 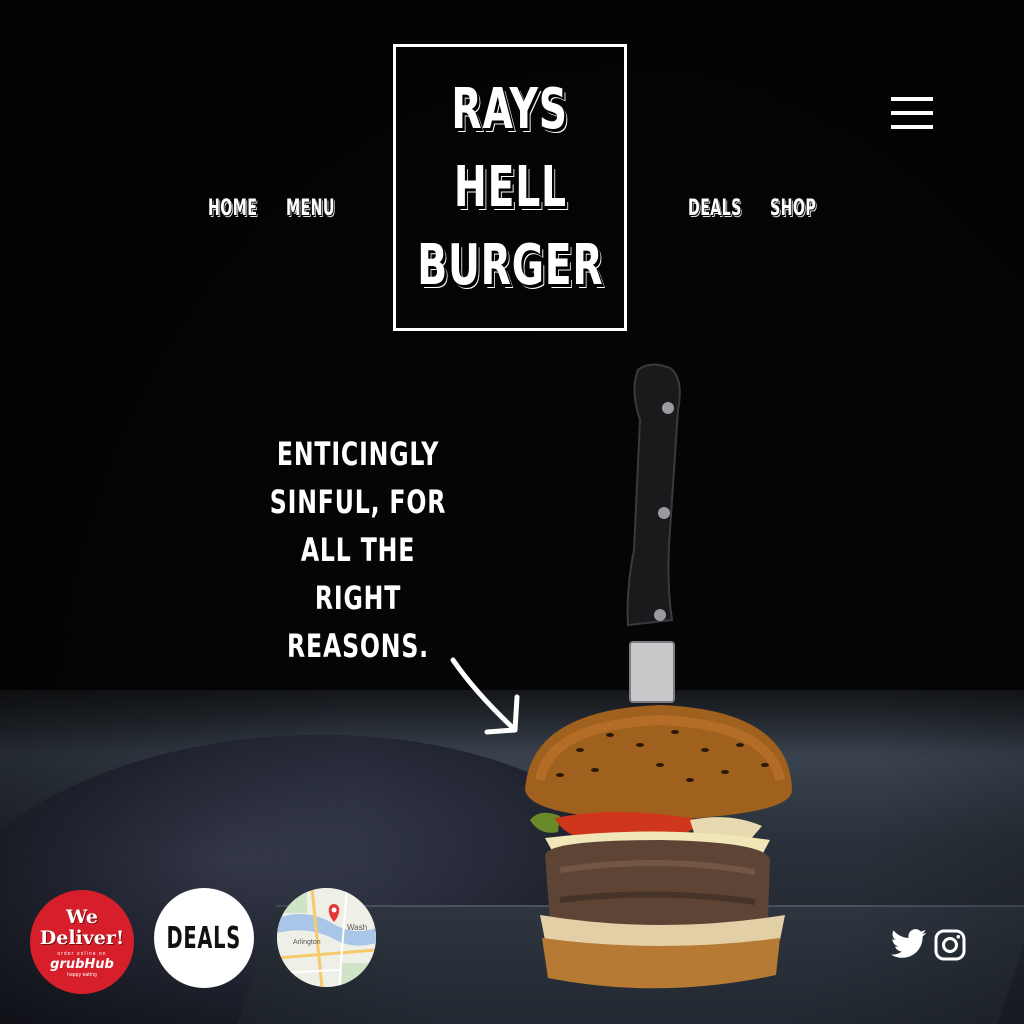 I want to click on nav-shop-link: SHOP, so click(x=793, y=208).